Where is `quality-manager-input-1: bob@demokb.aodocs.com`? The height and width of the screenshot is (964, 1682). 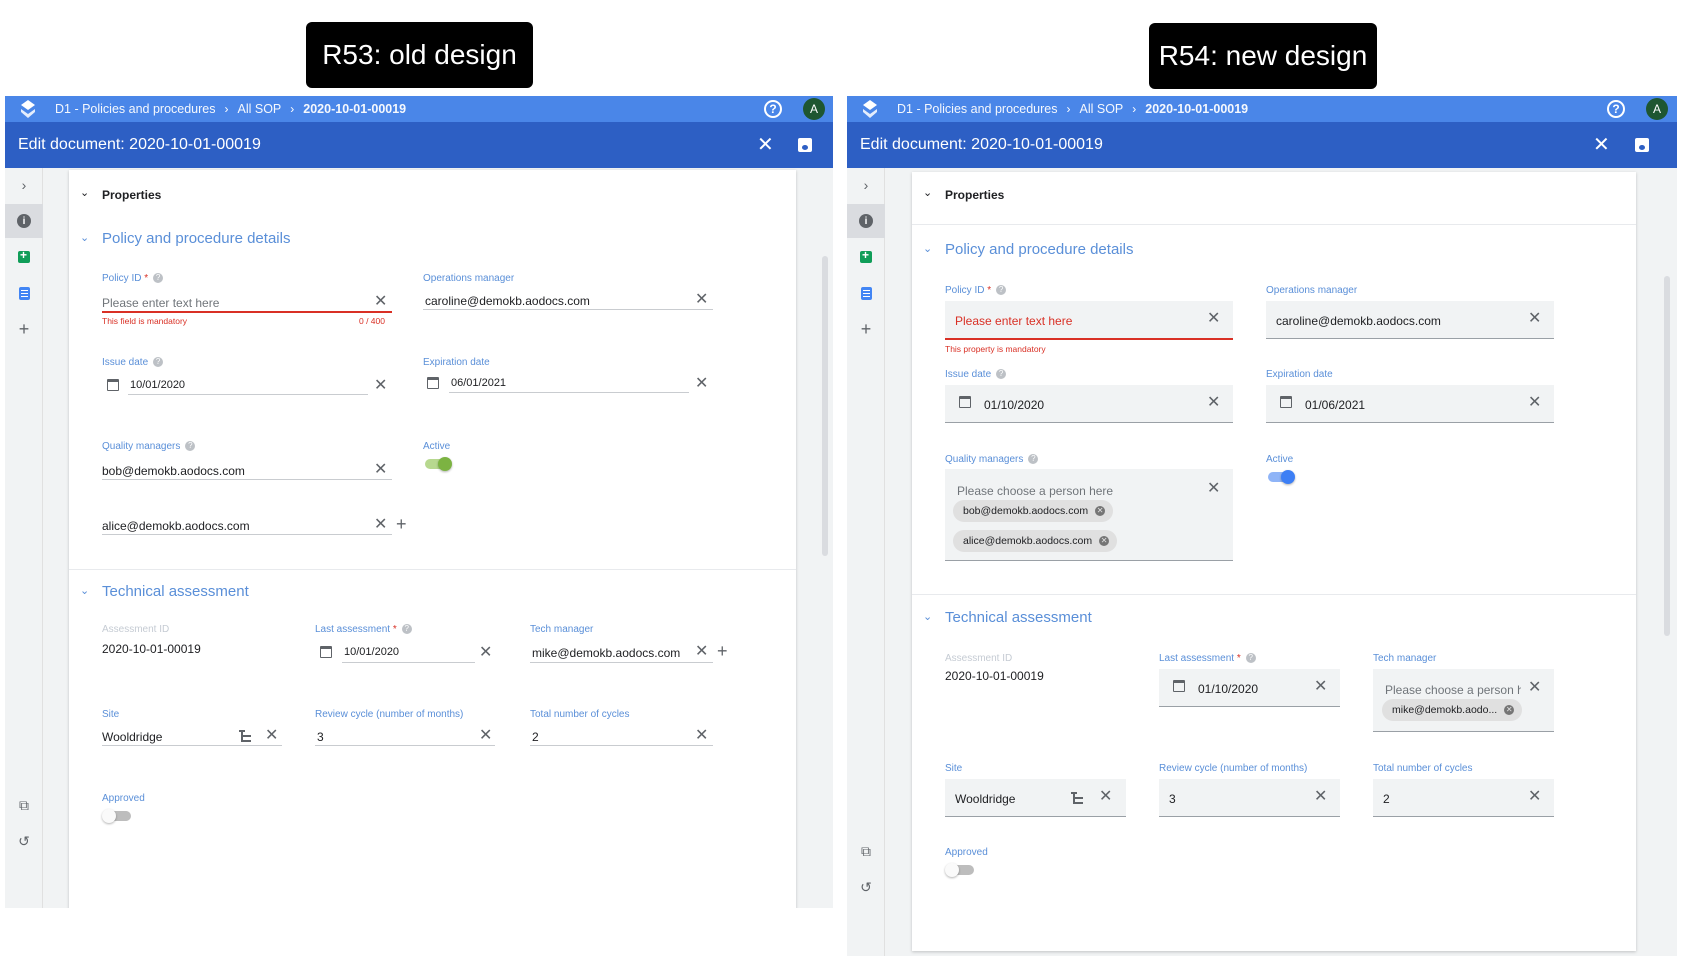
quality-manager-input-1: bob@demokb.aodocs.com is located at coordinates (173, 471).